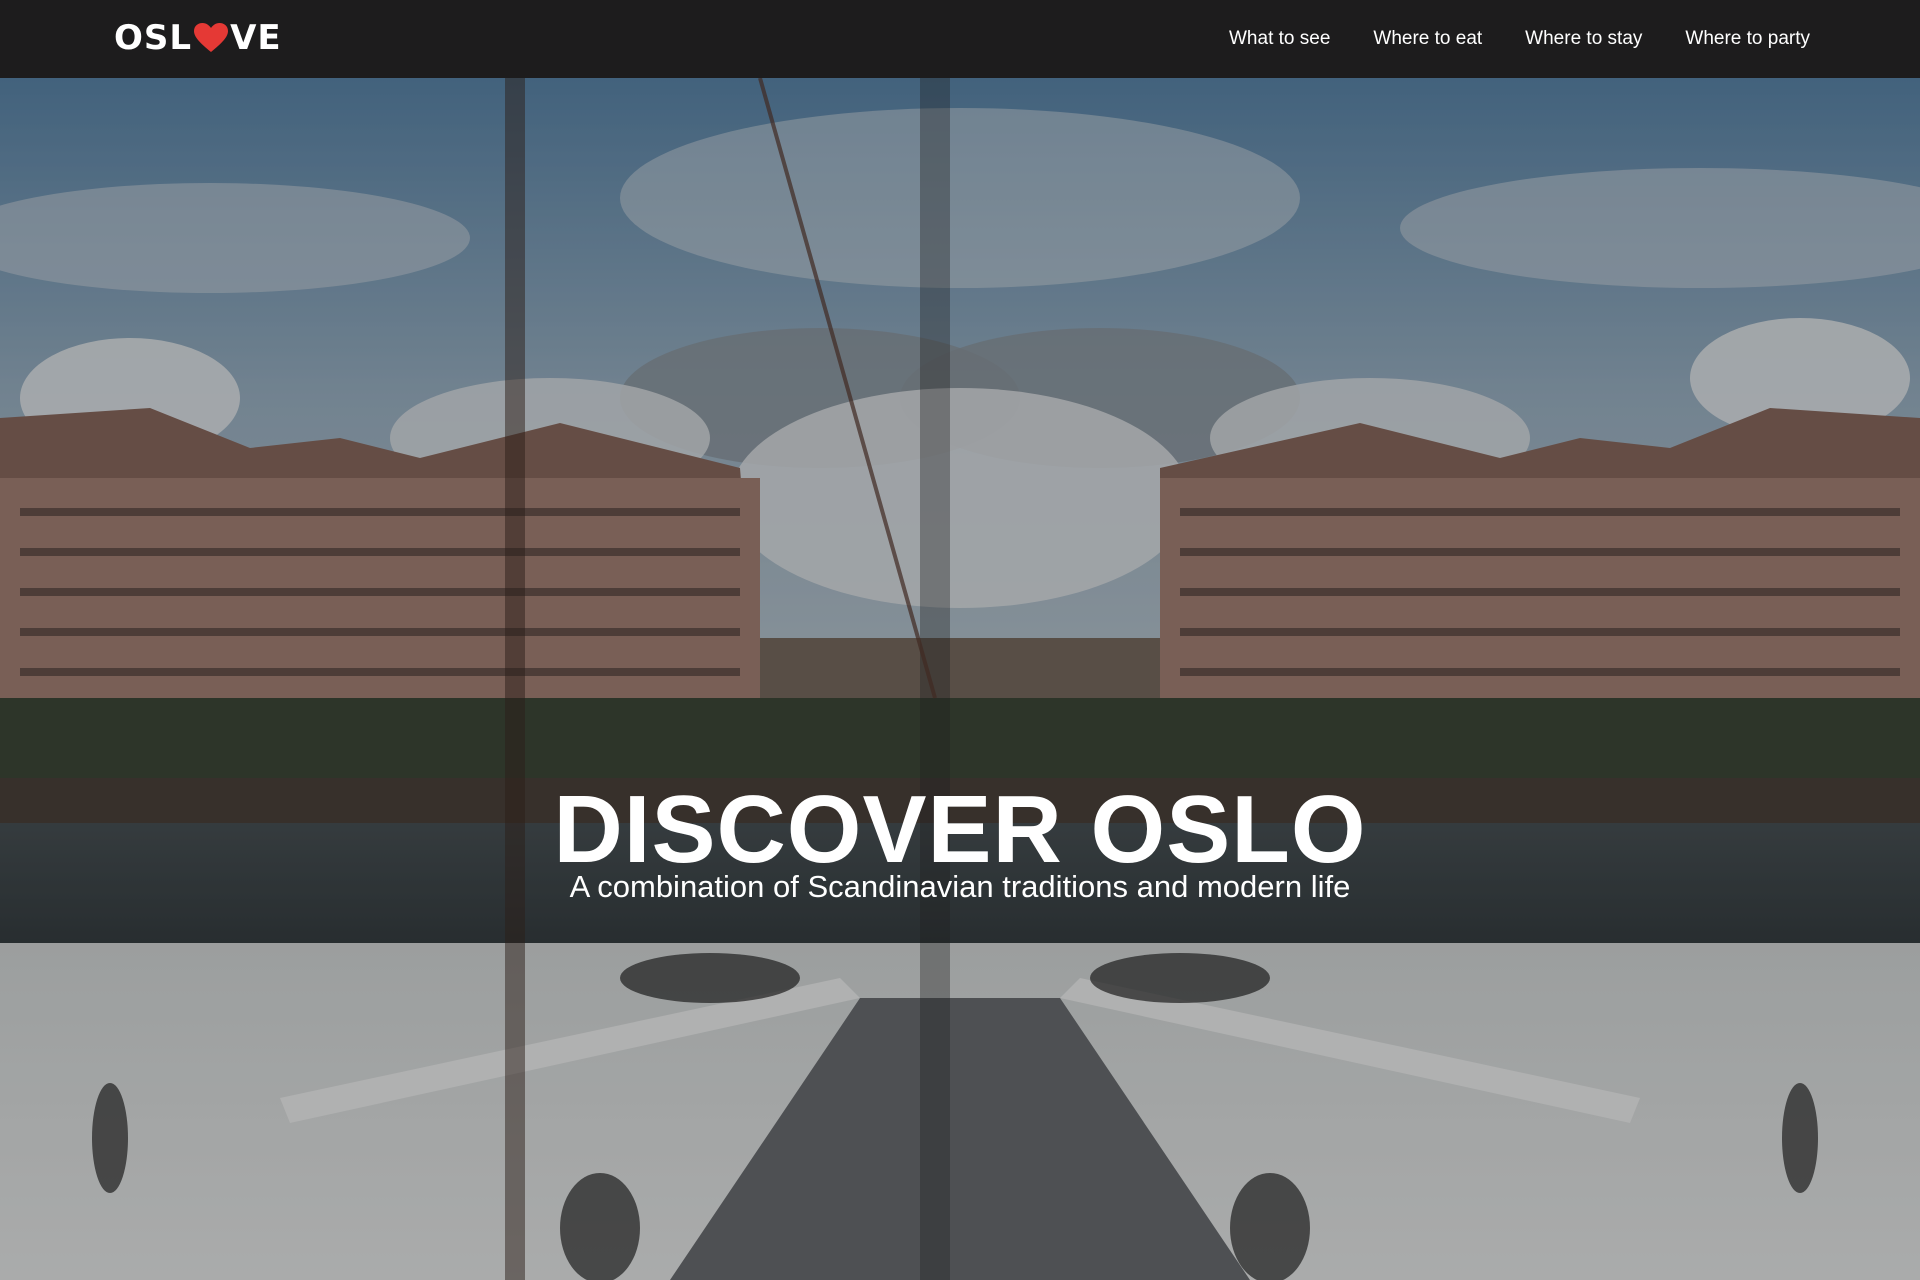  What do you see at coordinates (1583, 39) in the screenshot?
I see `nav-link-where-to-stay: Where to stay` at bounding box center [1583, 39].